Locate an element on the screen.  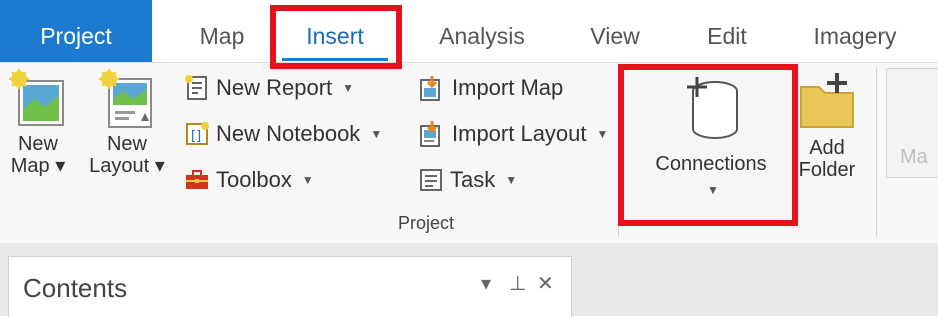
connections-button: Connections ▼ is located at coordinates (711, 138).